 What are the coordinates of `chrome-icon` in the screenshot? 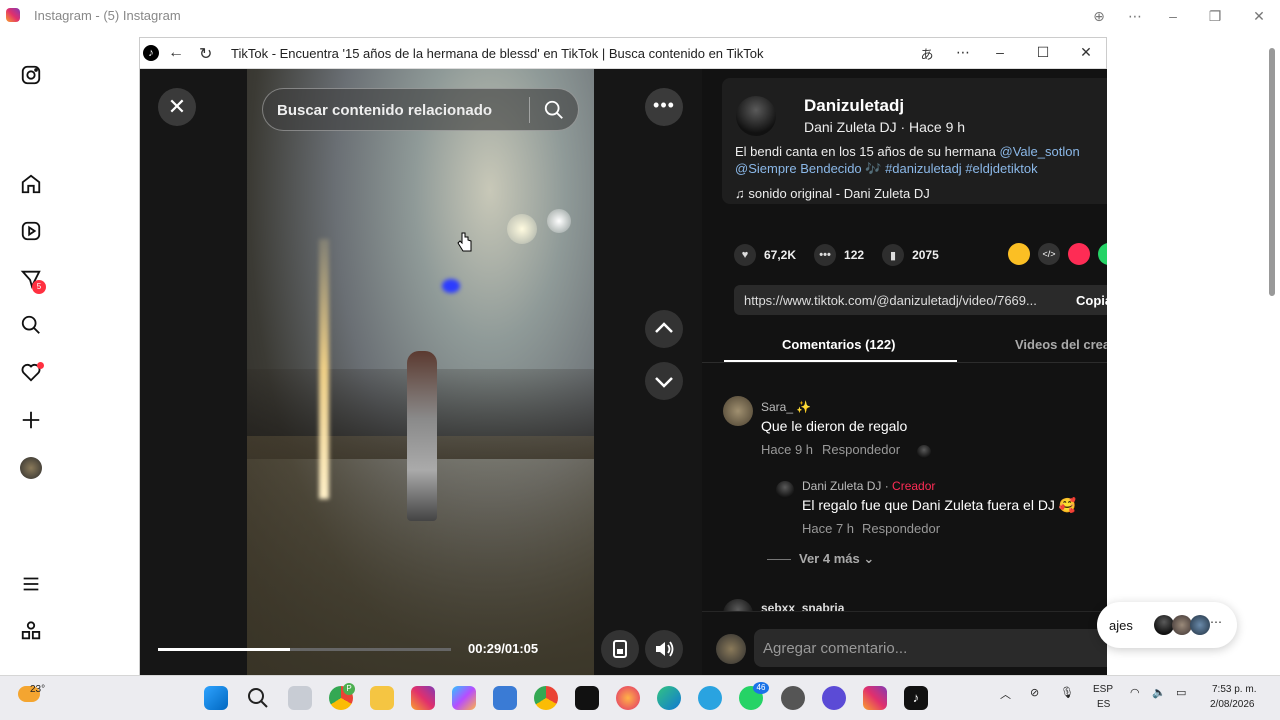 It's located at (546, 698).